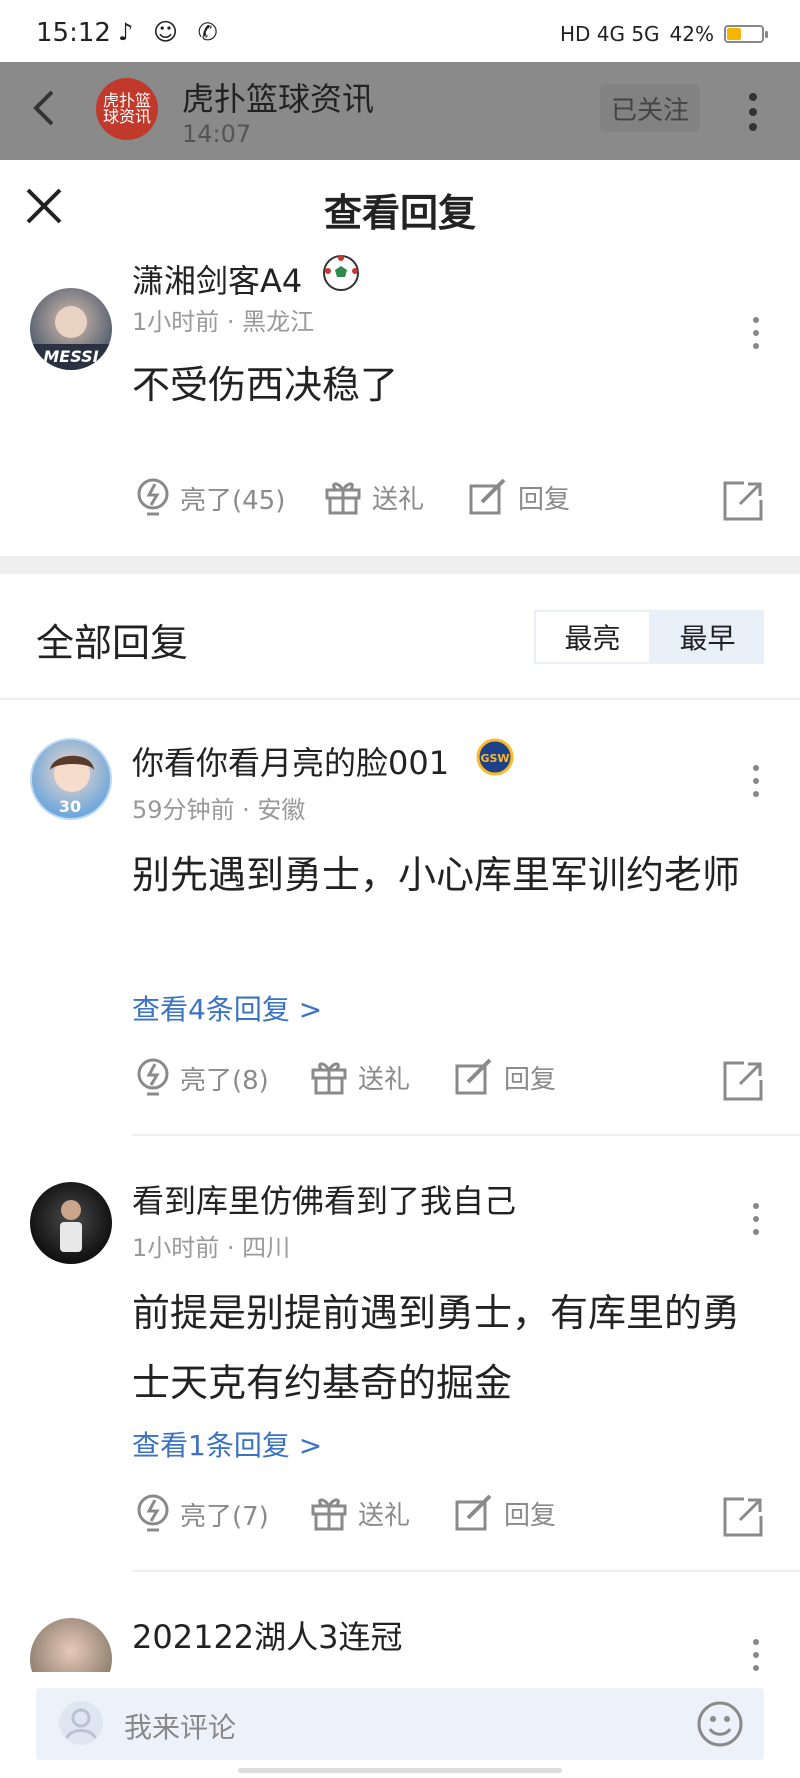 The image size is (800, 1778). What do you see at coordinates (70, 806) in the screenshot?
I see `avatar-number: 30` at bounding box center [70, 806].